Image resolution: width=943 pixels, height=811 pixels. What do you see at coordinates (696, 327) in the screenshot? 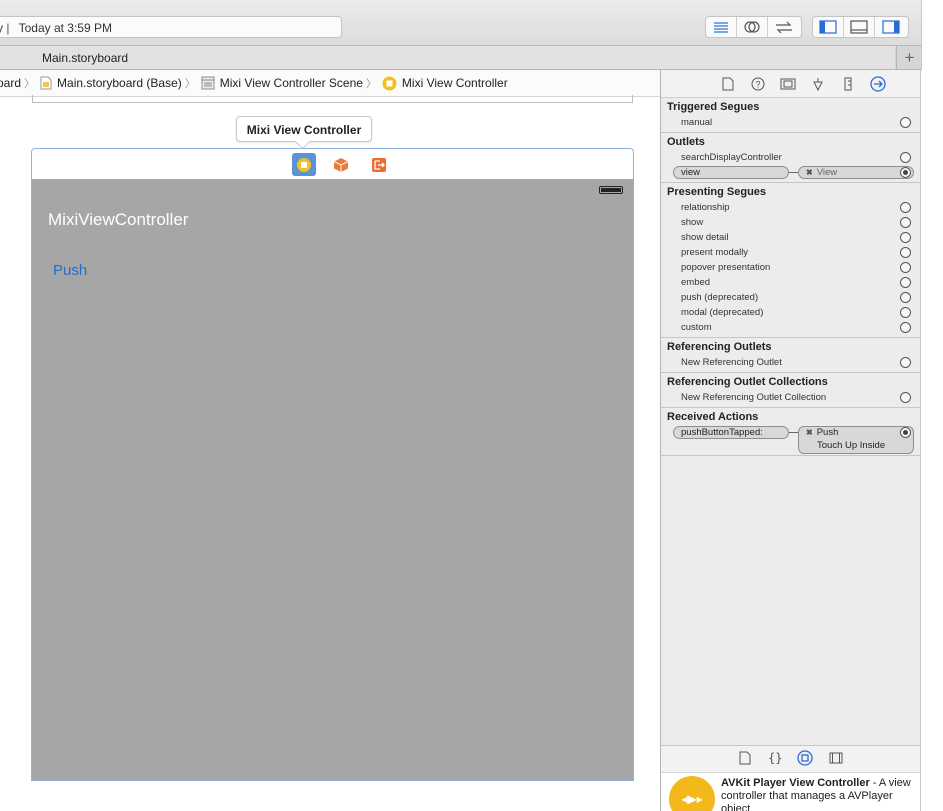
I see `segue-label: custom` at bounding box center [696, 327].